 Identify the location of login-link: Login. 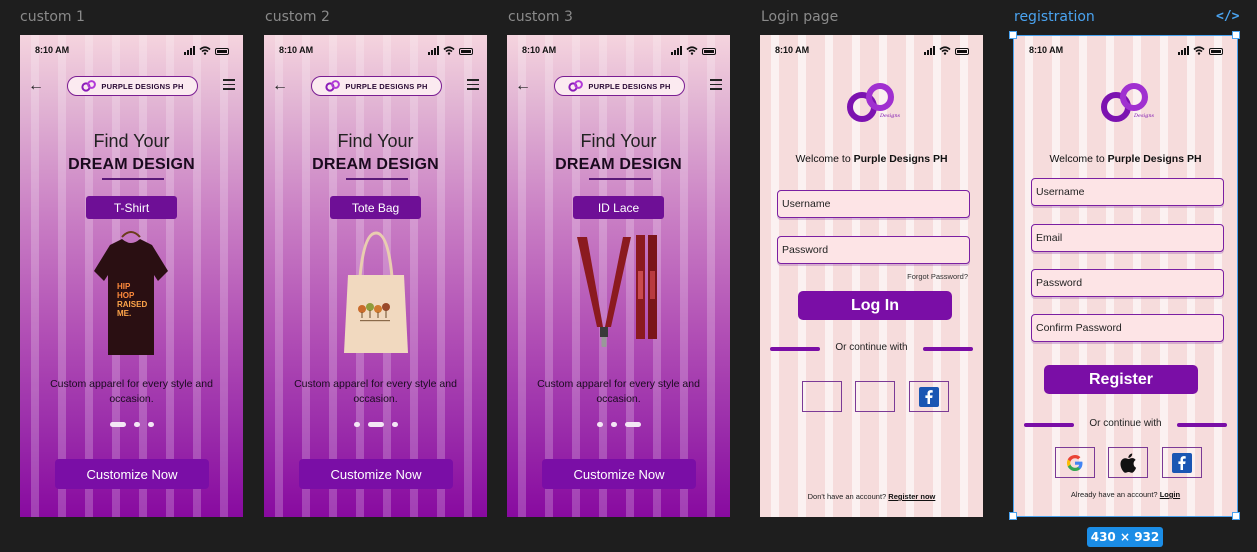
(1170, 494).